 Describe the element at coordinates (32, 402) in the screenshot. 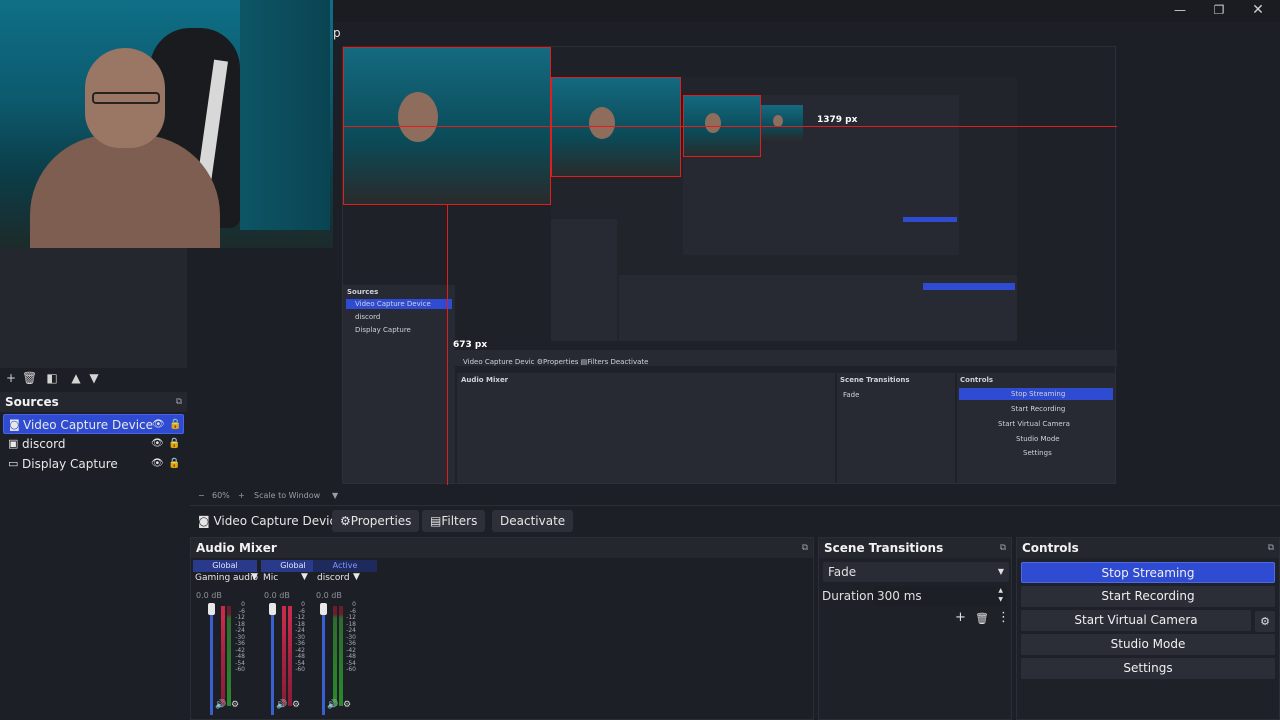

I see `sources-title: Sources` at that location.